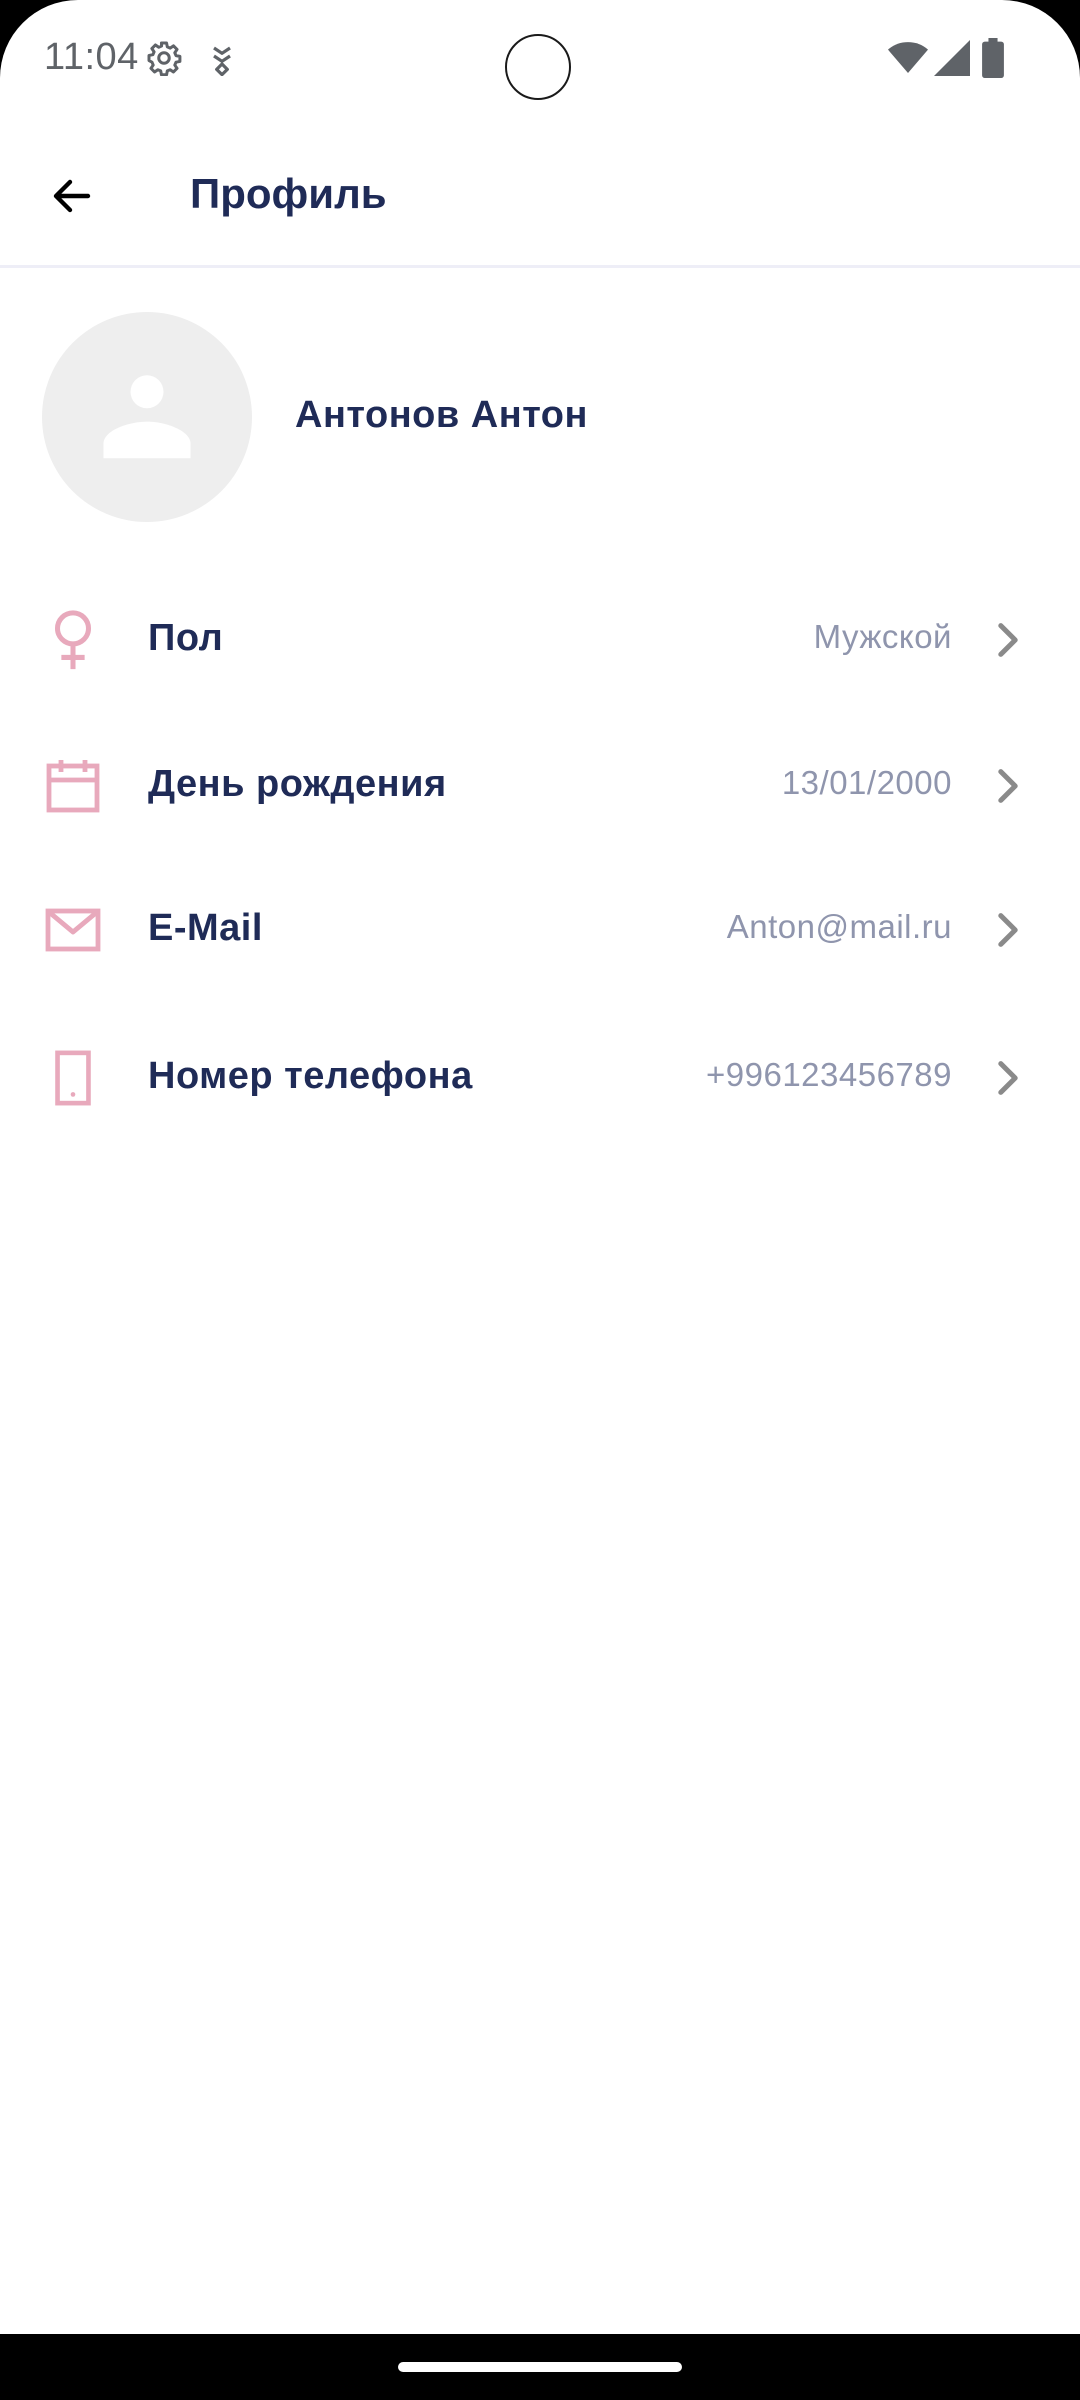 This screenshot has width=1080, height=2400. I want to click on battery-icon, so click(993, 58).